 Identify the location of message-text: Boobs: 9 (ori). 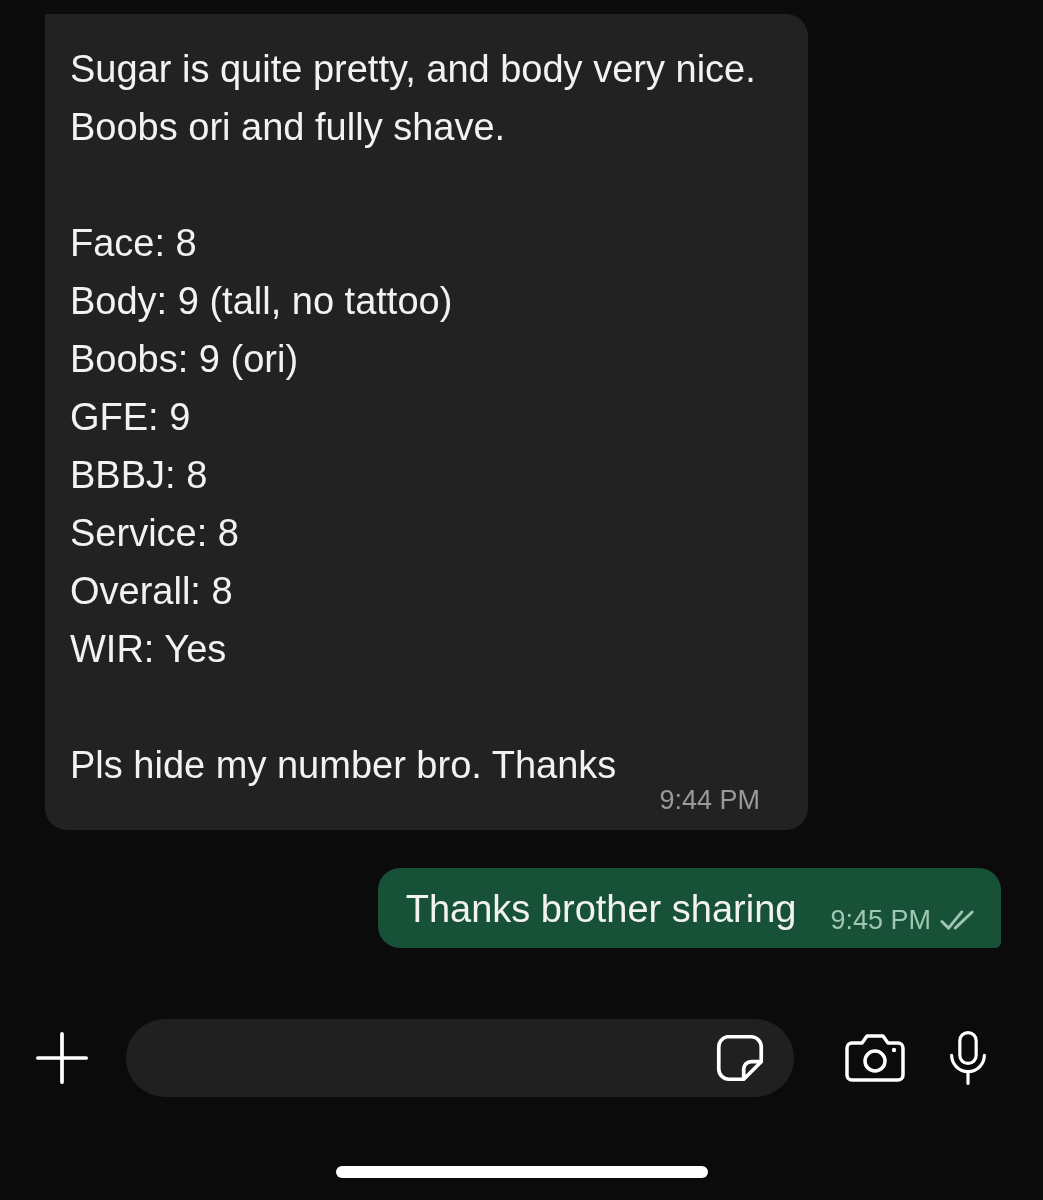
(185, 359).